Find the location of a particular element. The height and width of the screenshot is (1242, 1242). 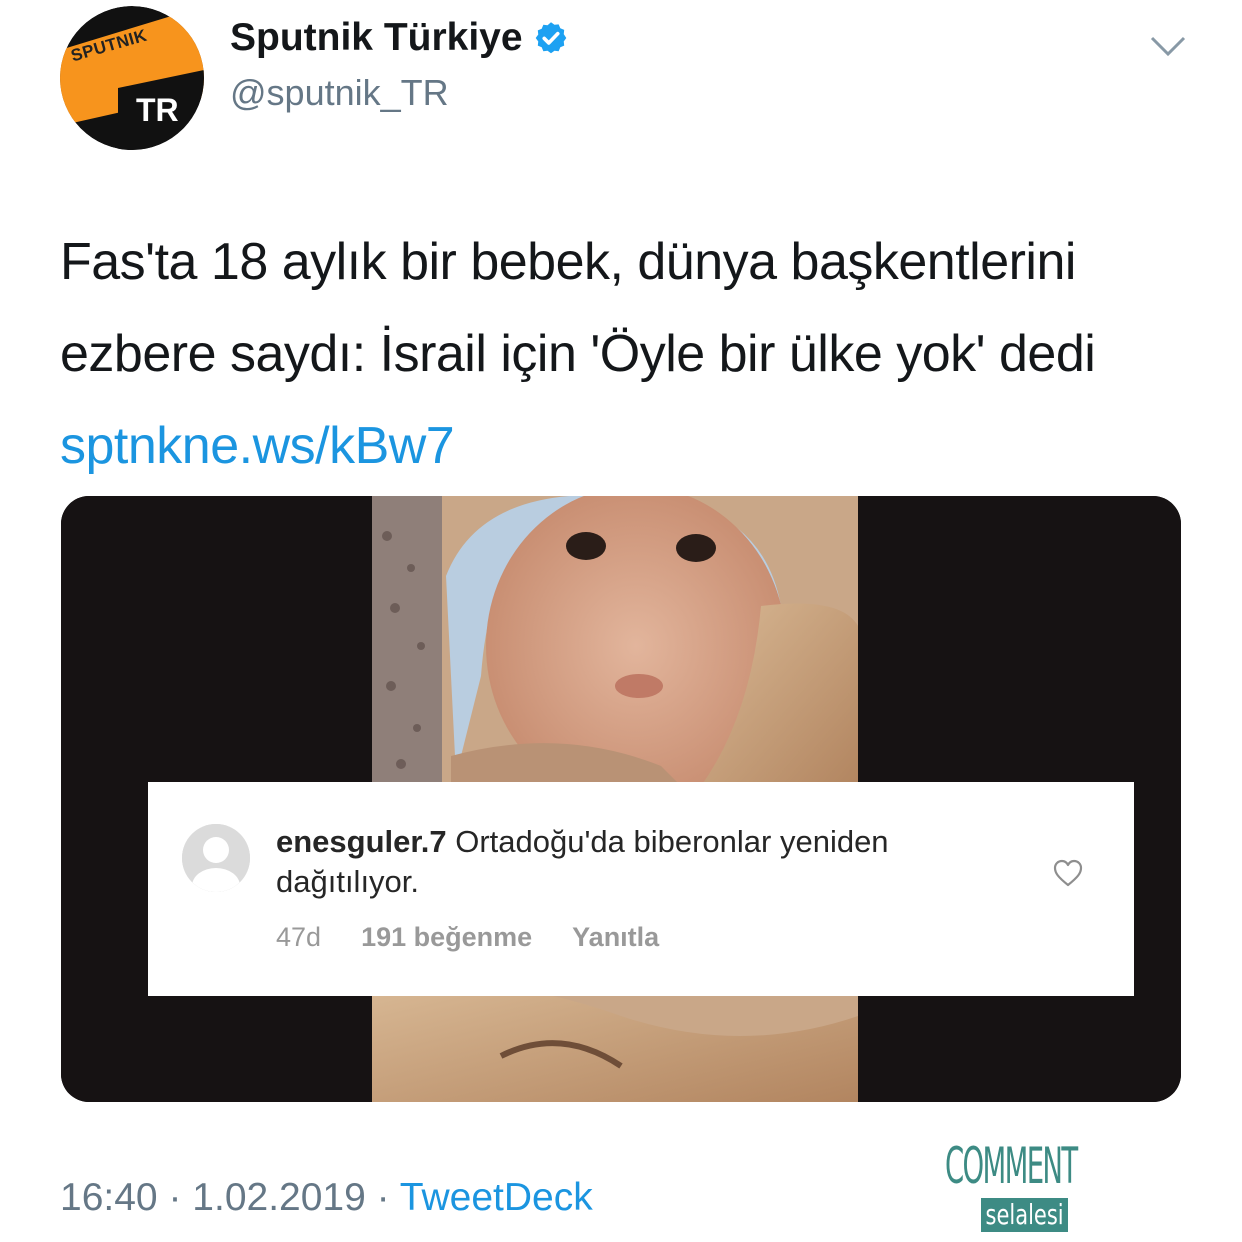

author-name-label: Sputnik Türkiye is located at coordinates (376, 37).